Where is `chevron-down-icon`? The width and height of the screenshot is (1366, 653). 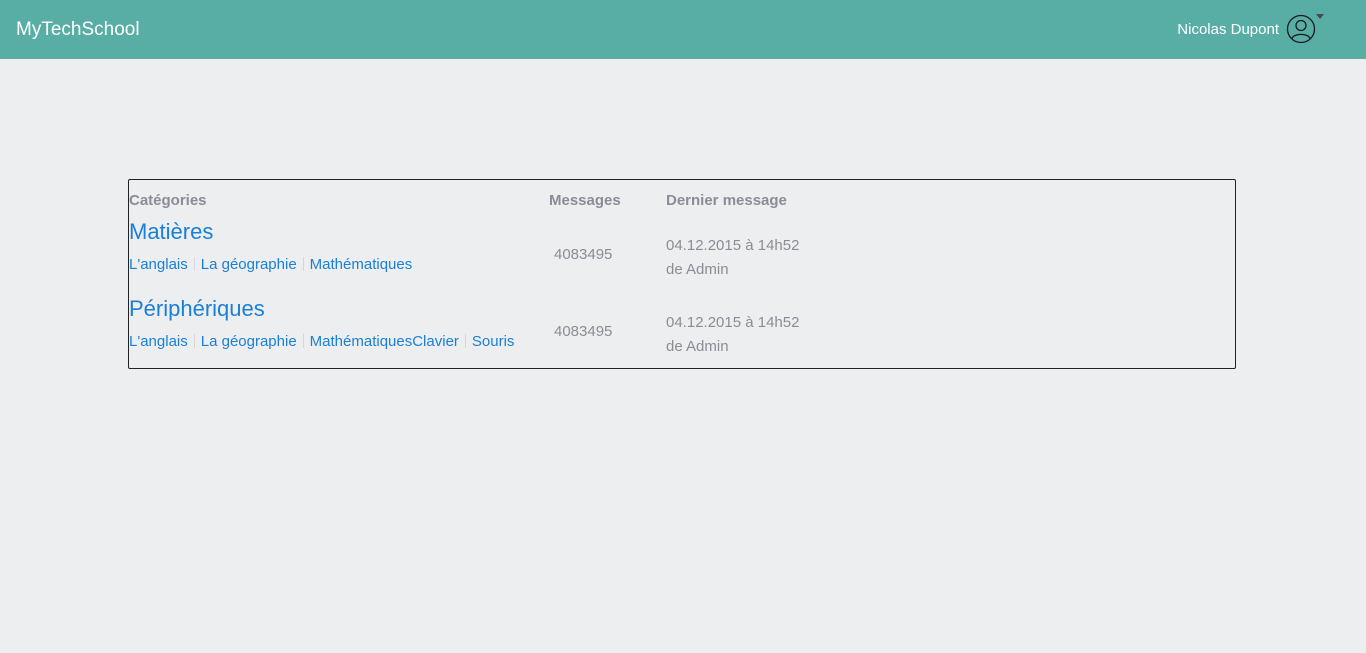
chevron-down-icon is located at coordinates (1320, 16).